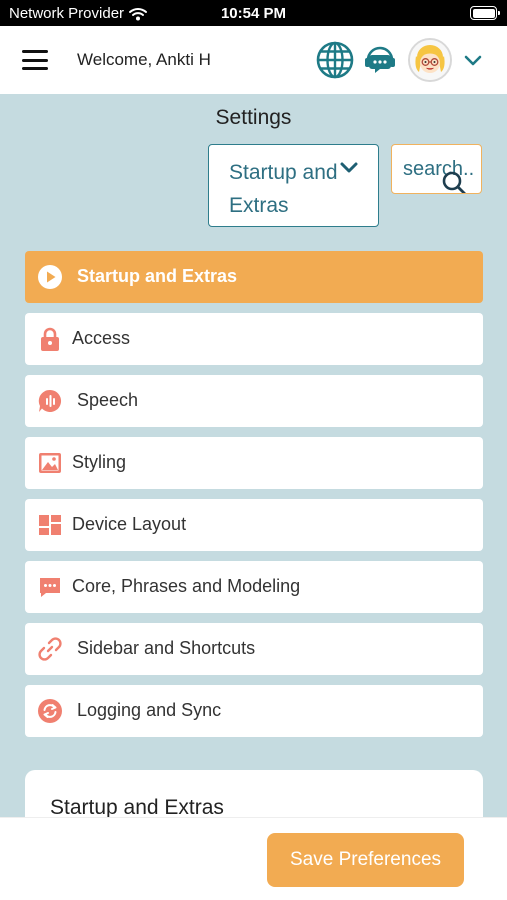 The width and height of the screenshot is (507, 900). What do you see at coordinates (253, 60) in the screenshot?
I see `app-header: Welcome, Ankti H` at bounding box center [253, 60].